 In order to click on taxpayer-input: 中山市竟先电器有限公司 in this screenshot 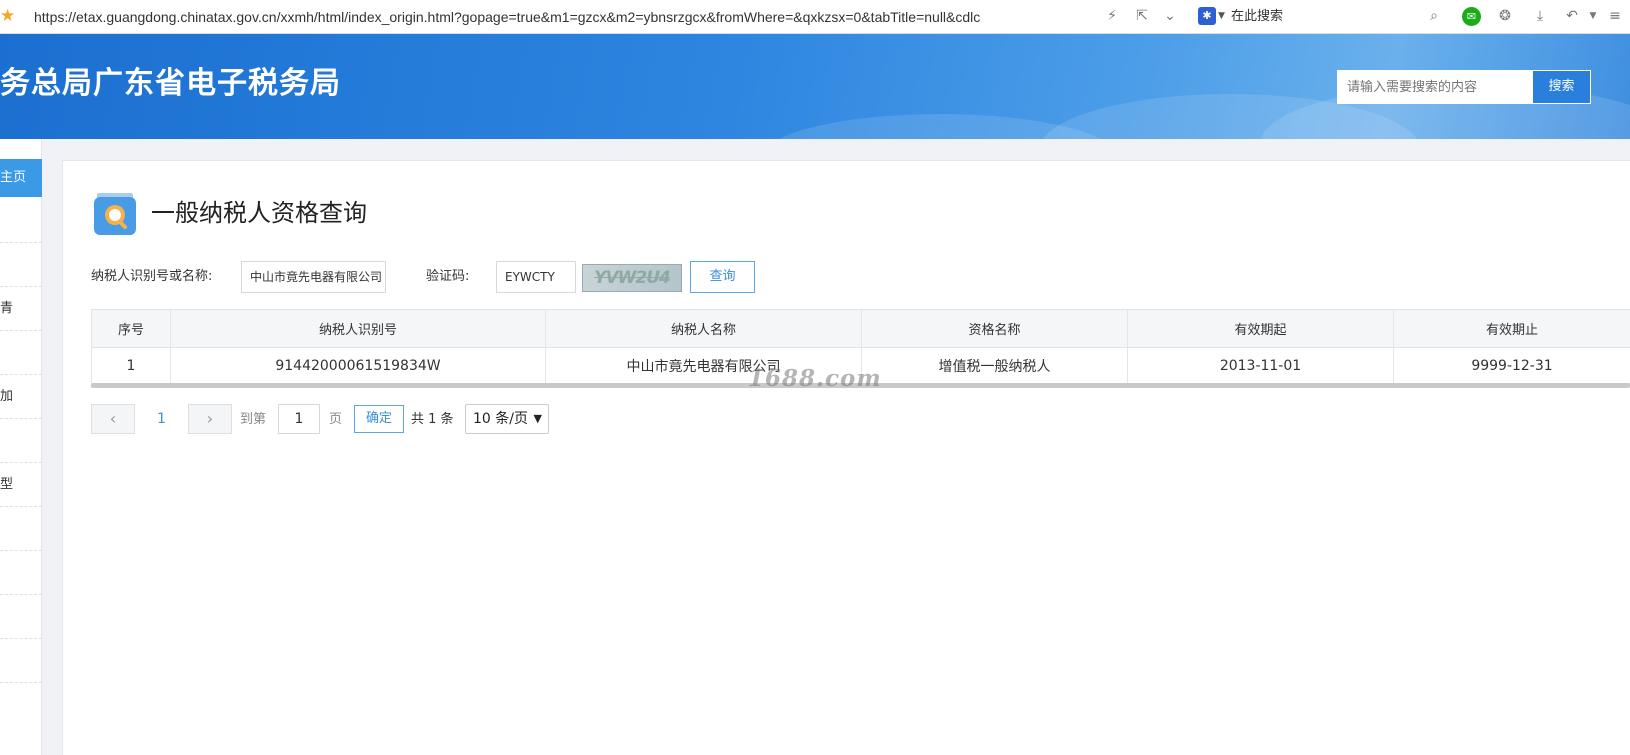, I will do `click(313, 277)`.